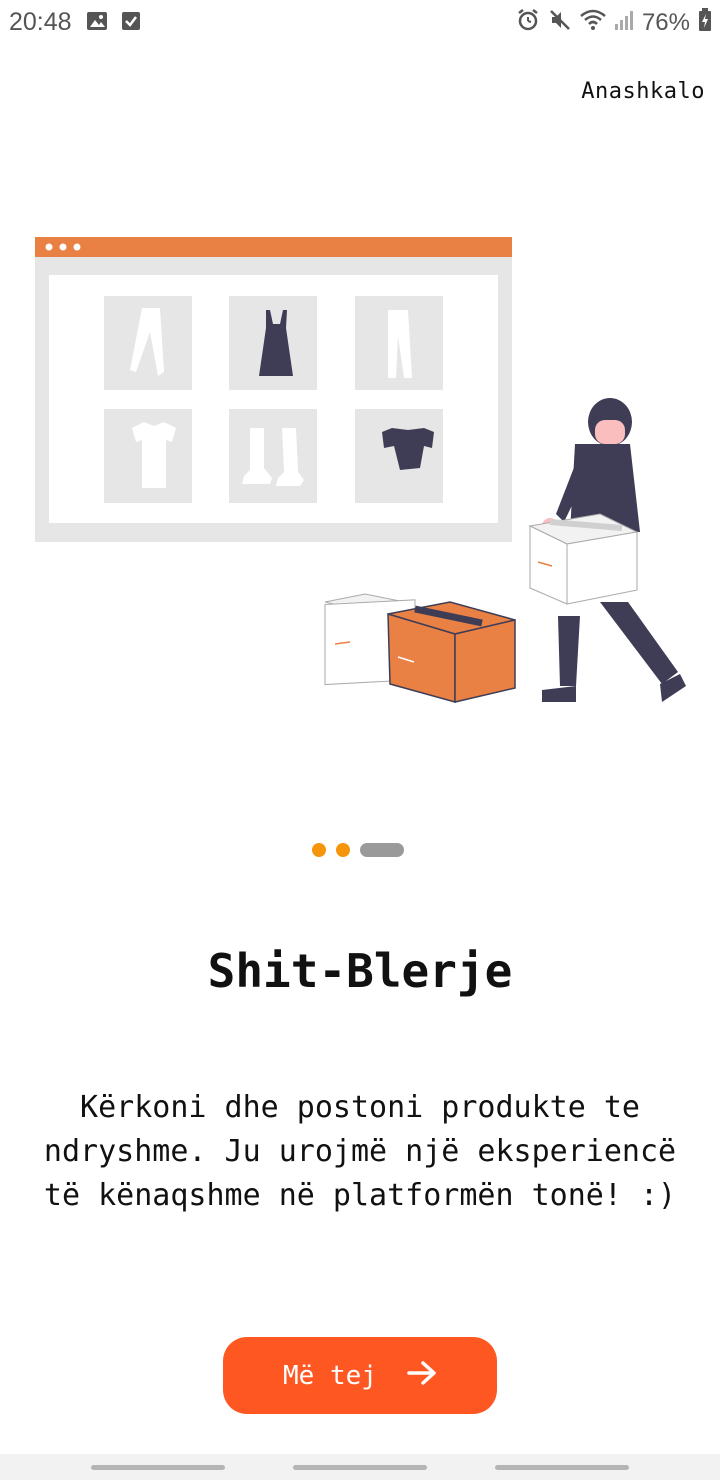  What do you see at coordinates (97, 23) in the screenshot?
I see `image-icon` at bounding box center [97, 23].